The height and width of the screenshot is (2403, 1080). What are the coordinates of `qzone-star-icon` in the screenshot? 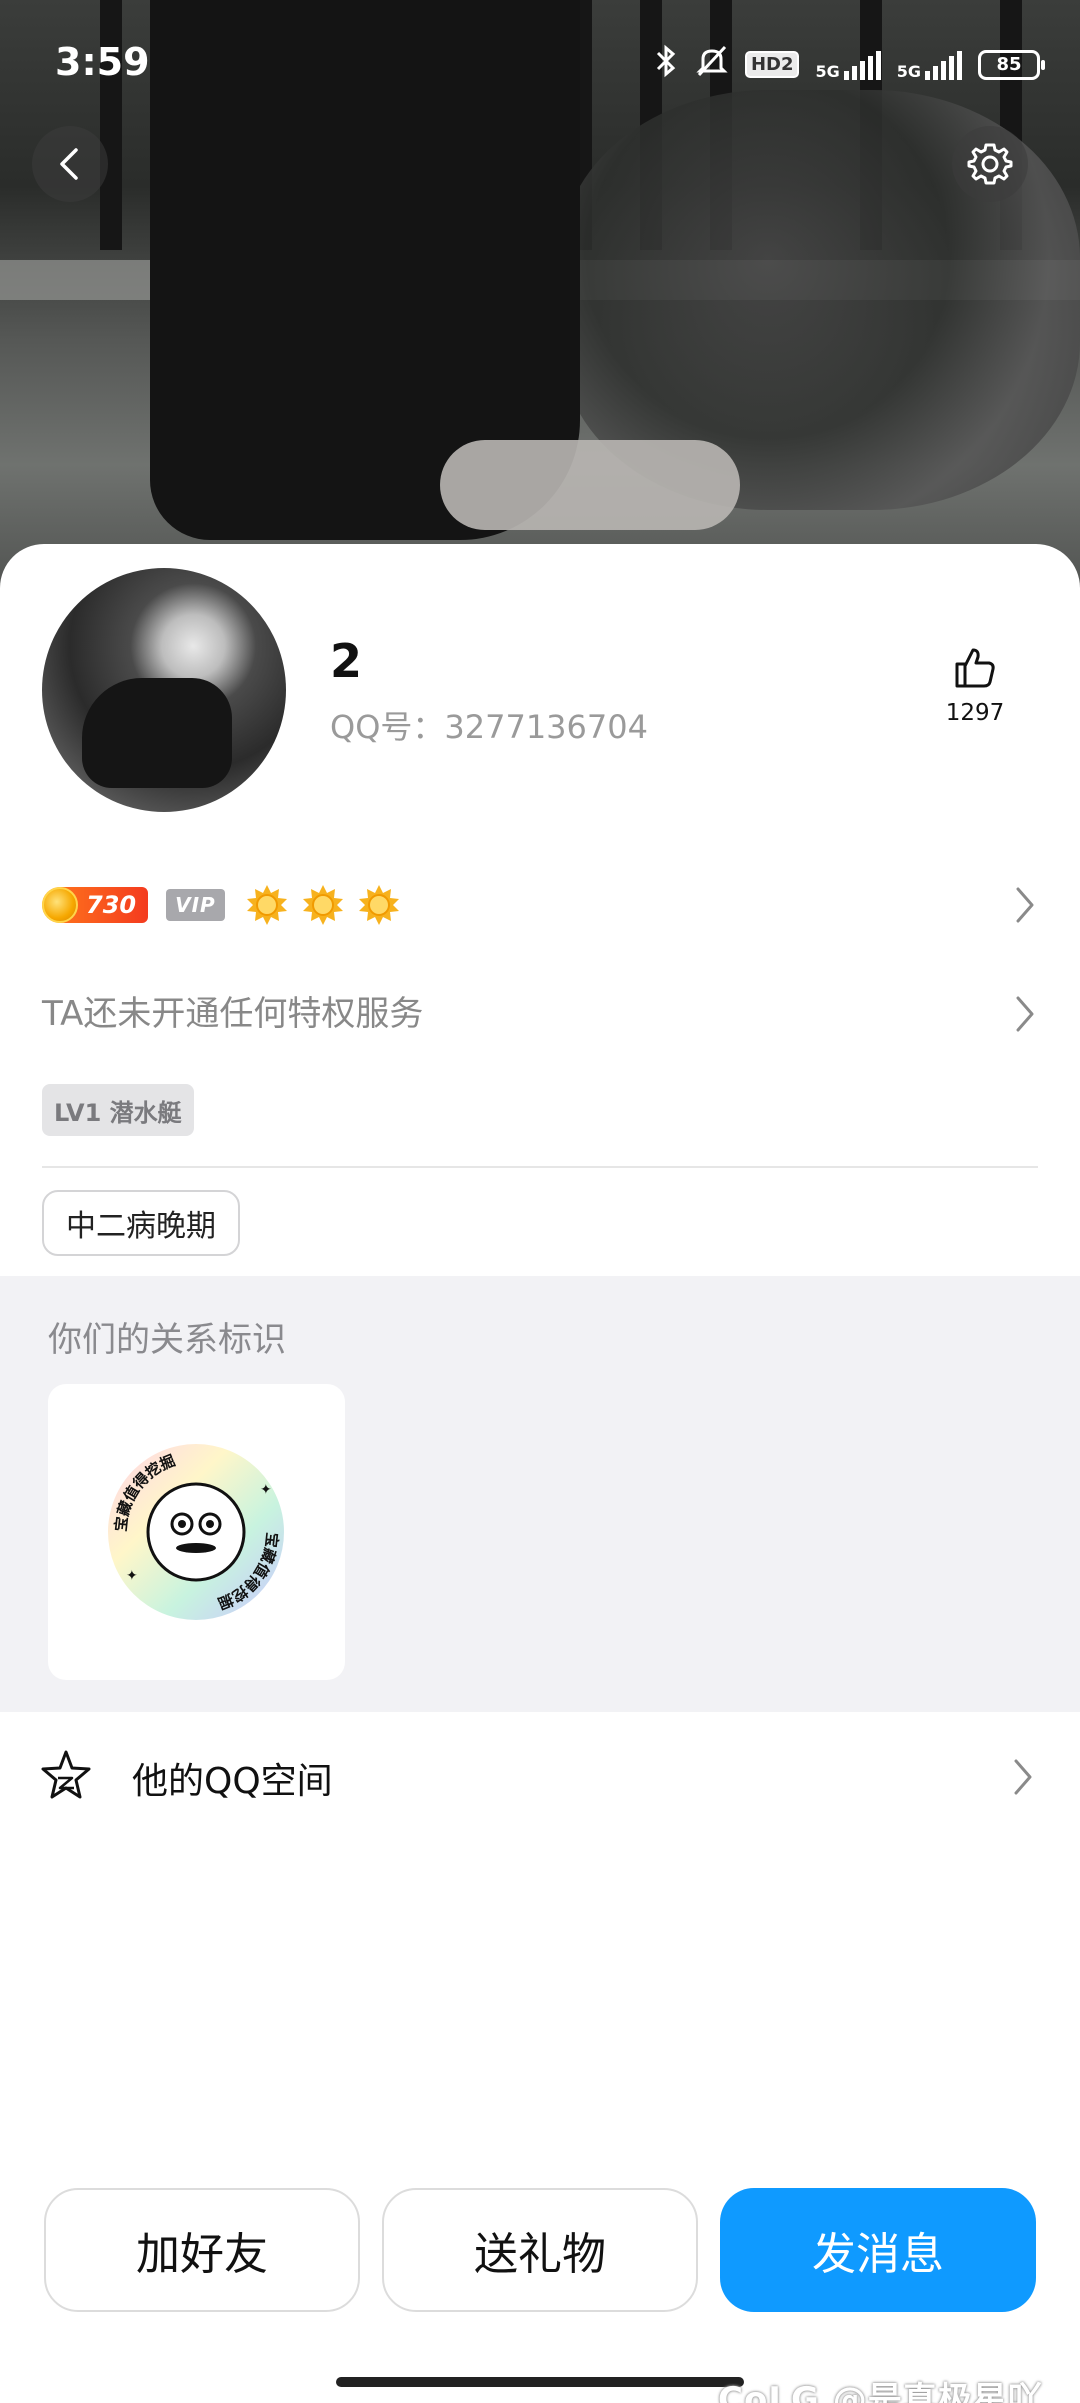 It's located at (66, 1774).